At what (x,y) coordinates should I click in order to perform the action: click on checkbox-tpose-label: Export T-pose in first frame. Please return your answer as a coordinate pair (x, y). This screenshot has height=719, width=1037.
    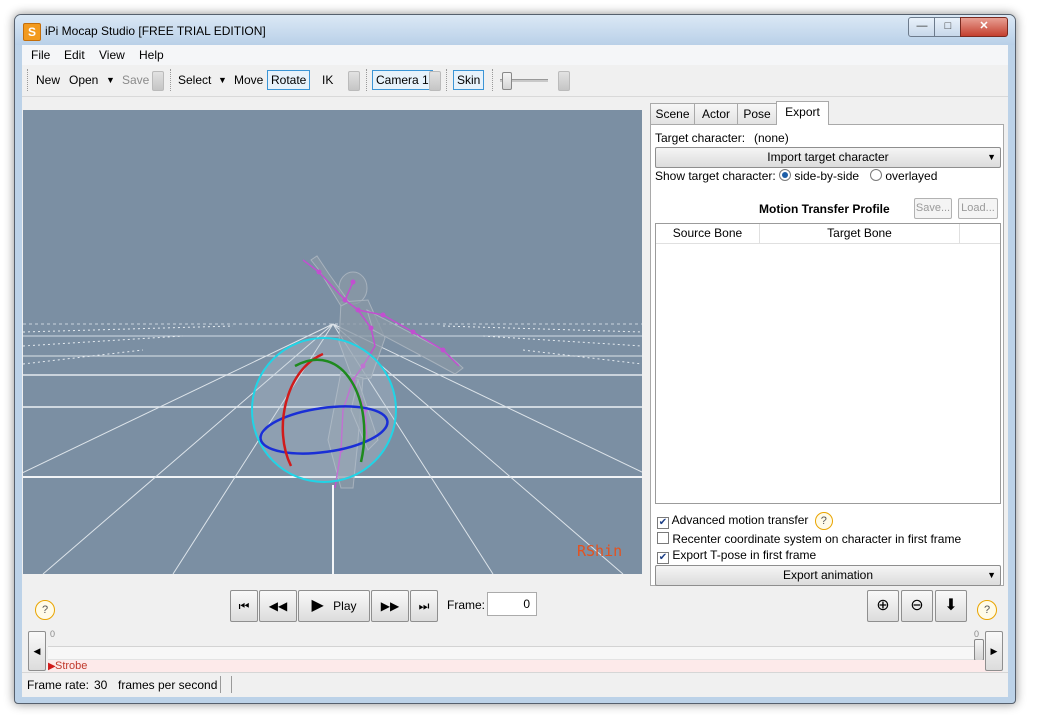
    Looking at the image, I should click on (744, 555).